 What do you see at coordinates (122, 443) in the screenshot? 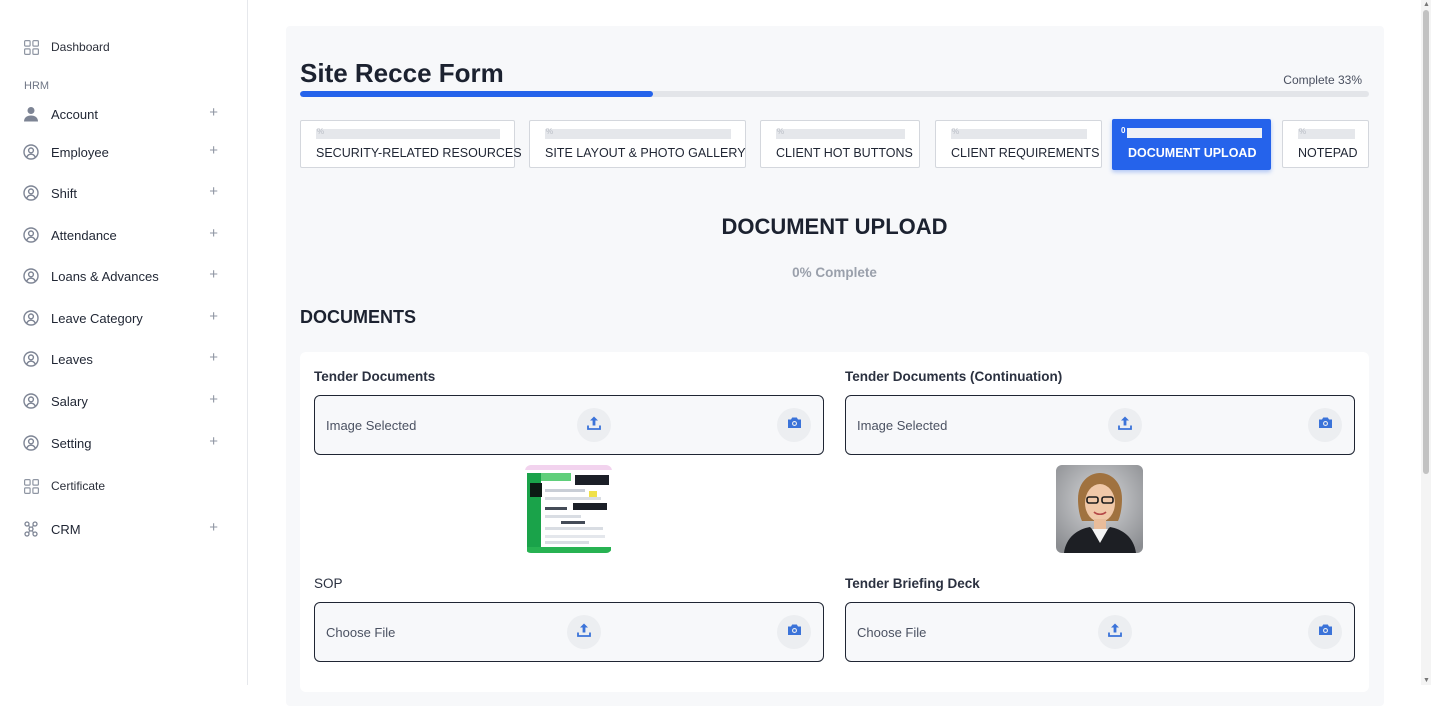
I see `sidebar-item-setting: Setting +` at bounding box center [122, 443].